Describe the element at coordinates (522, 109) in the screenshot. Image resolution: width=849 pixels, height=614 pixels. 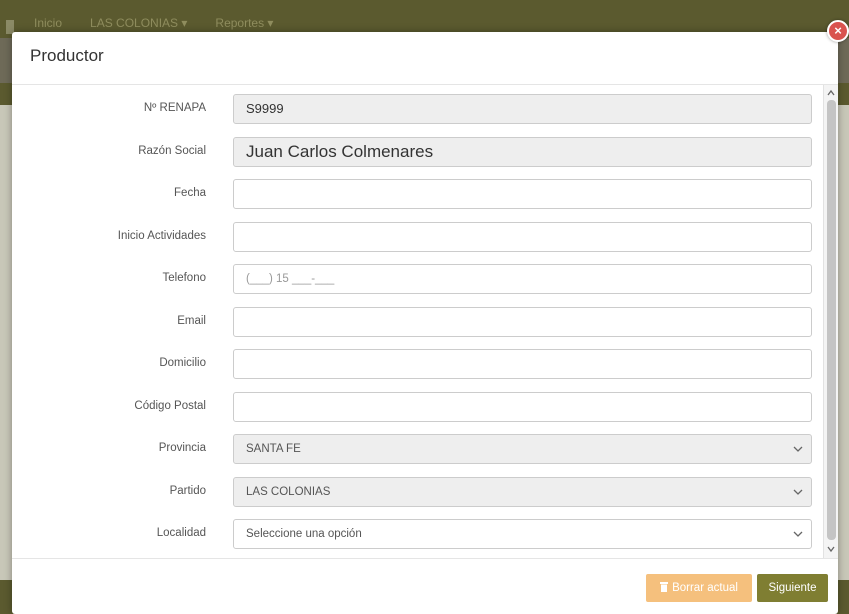
I see `renapa-field: S9999` at that location.